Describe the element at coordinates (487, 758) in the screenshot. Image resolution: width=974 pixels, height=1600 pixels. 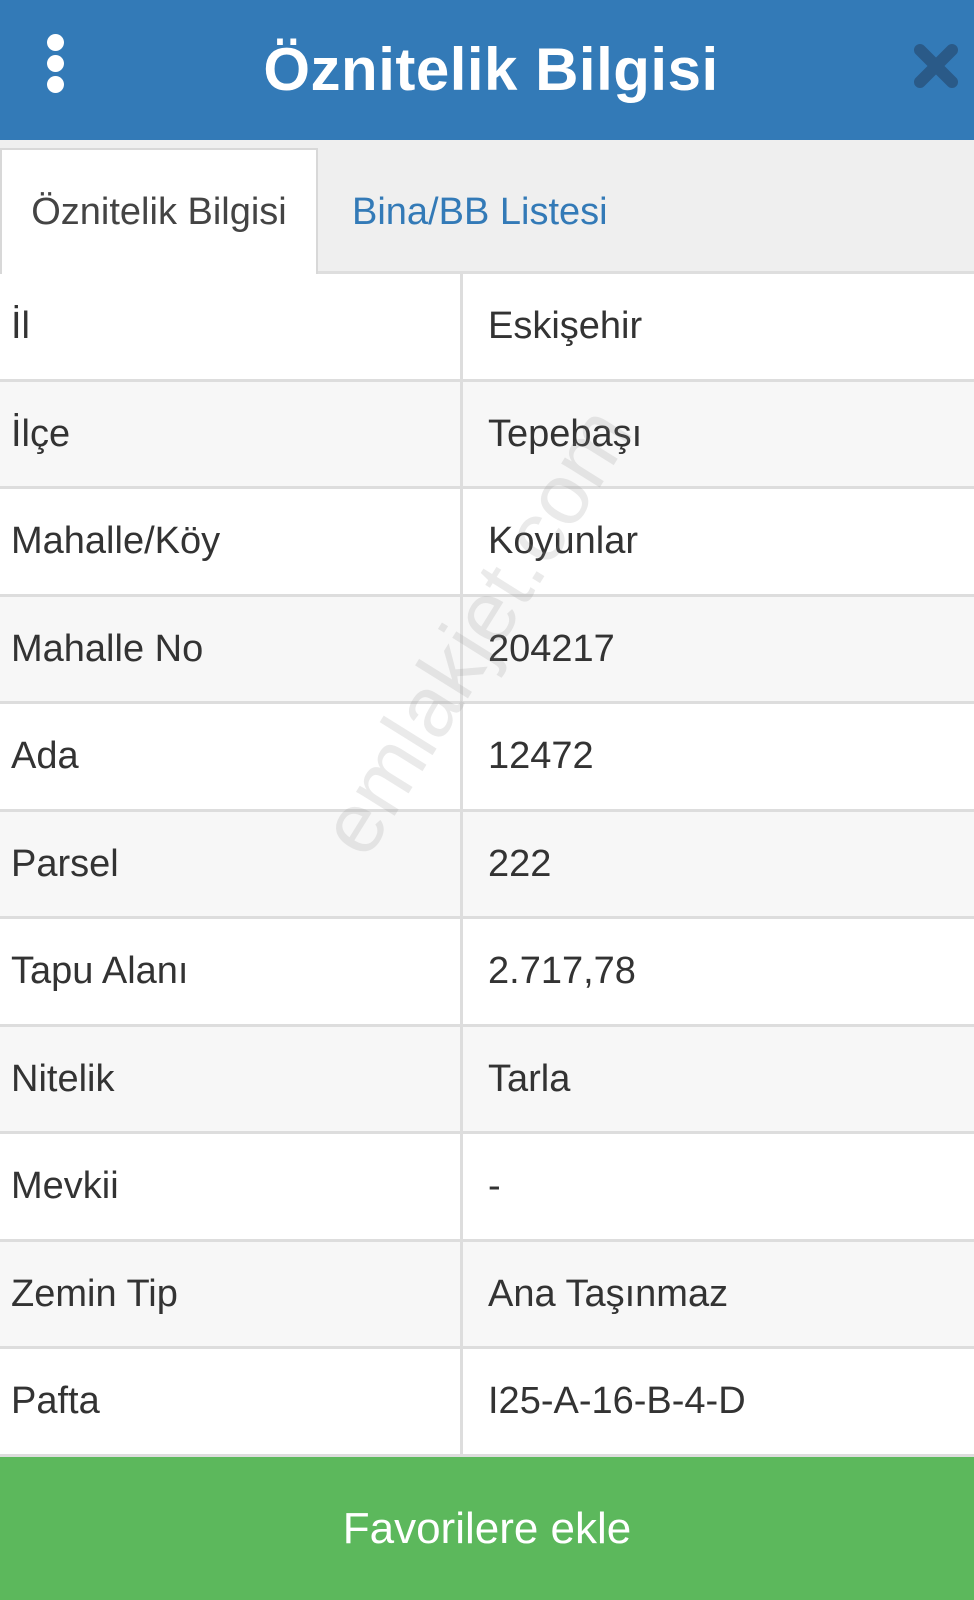
I see `table-row: Ada 12472` at that location.